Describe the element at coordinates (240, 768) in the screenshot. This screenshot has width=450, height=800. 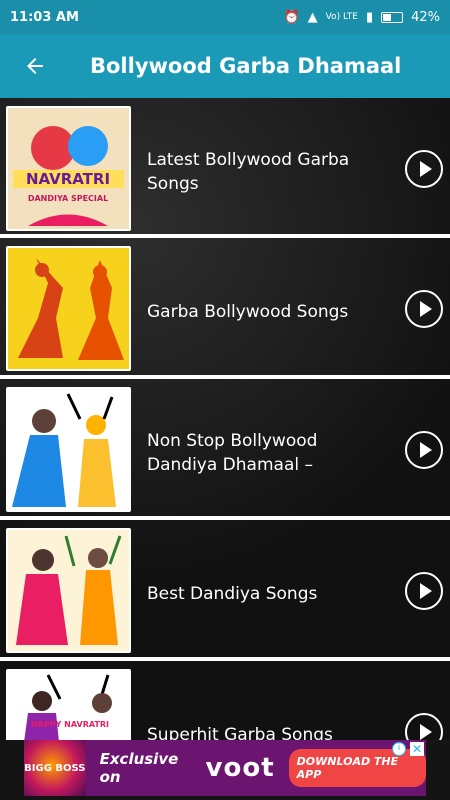
I see `ad-brand: voot` at that location.